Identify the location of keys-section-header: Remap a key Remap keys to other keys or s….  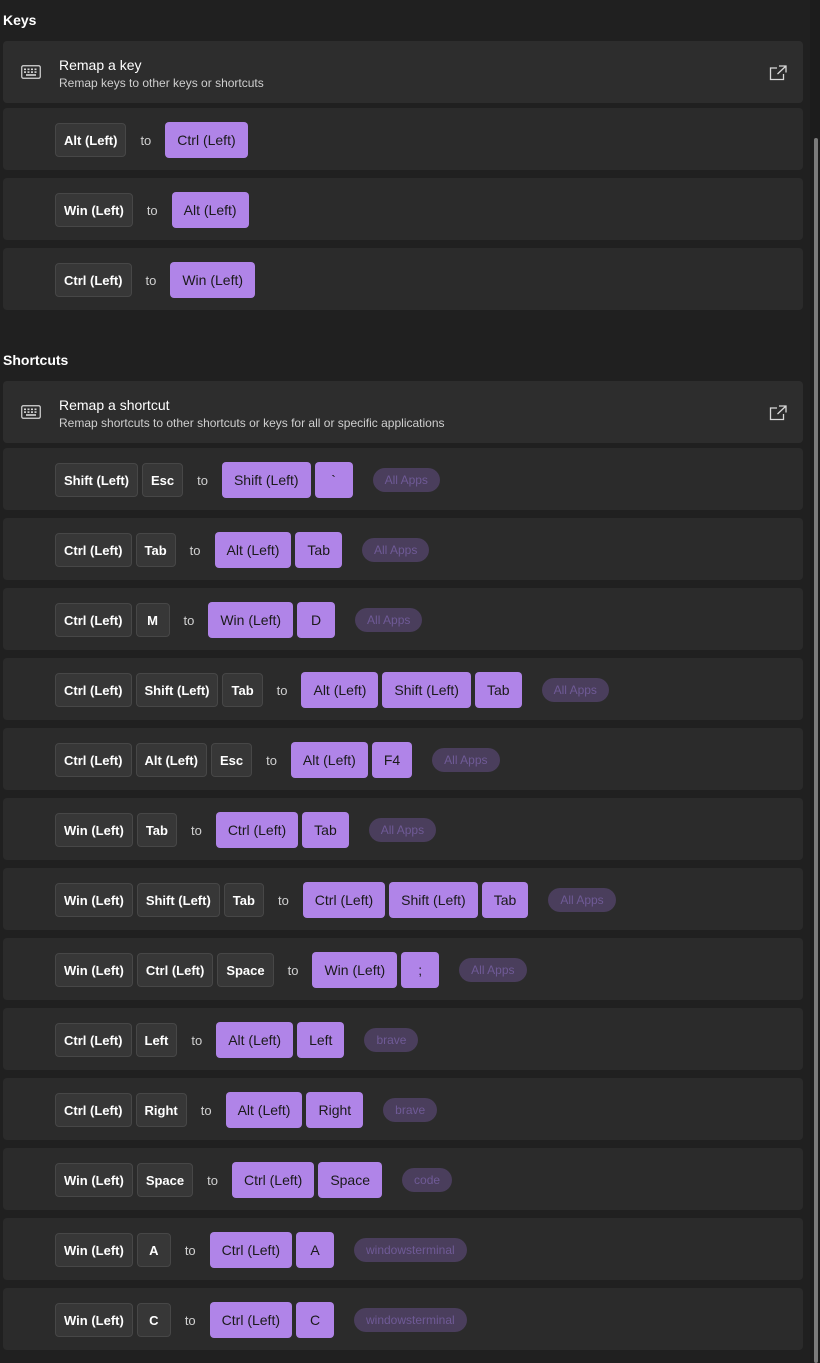
(403, 72).